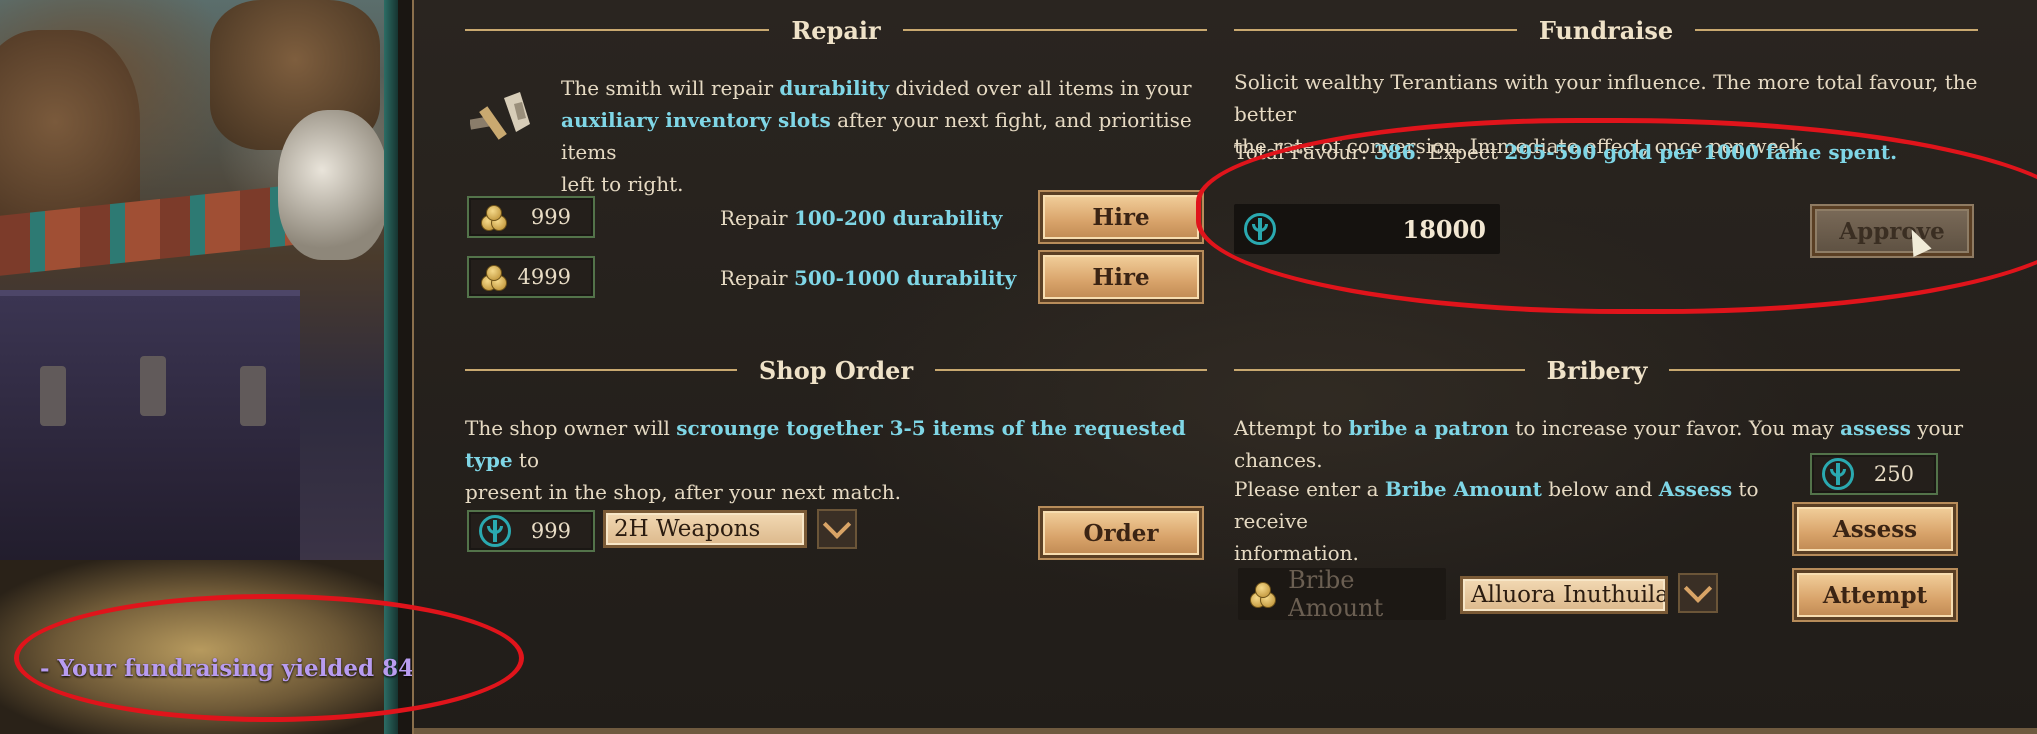 The height and width of the screenshot is (734, 2037). I want to click on bribe-amount-input: Bribe Amount, so click(1342, 594).